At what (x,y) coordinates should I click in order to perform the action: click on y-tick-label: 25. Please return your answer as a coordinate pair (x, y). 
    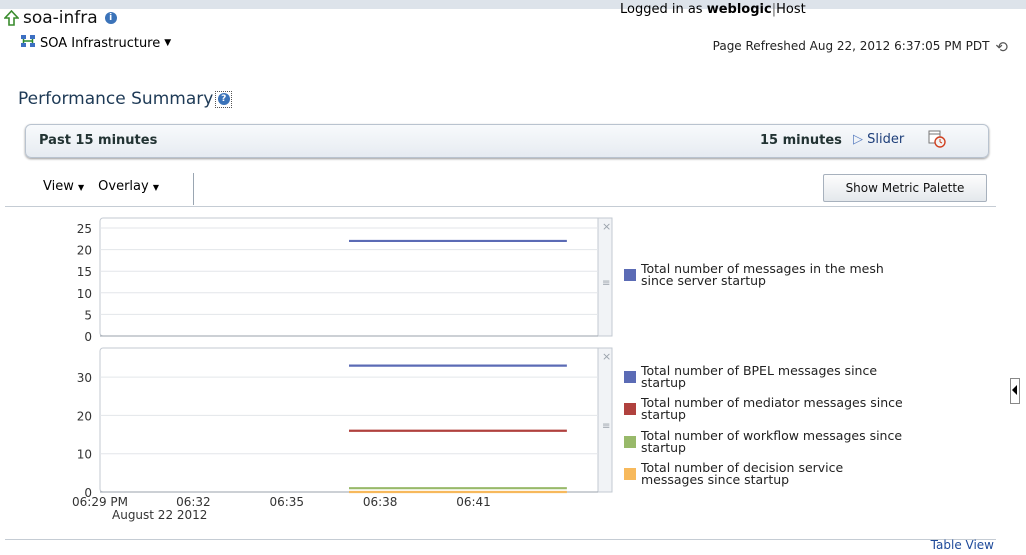
    Looking at the image, I should click on (84, 229).